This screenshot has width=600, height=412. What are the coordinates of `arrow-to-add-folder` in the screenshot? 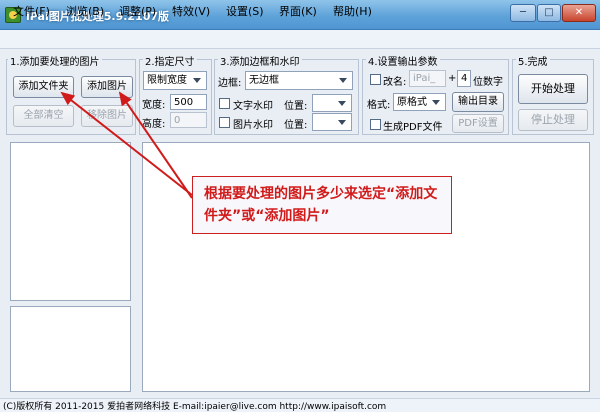 It's located at (126, 143).